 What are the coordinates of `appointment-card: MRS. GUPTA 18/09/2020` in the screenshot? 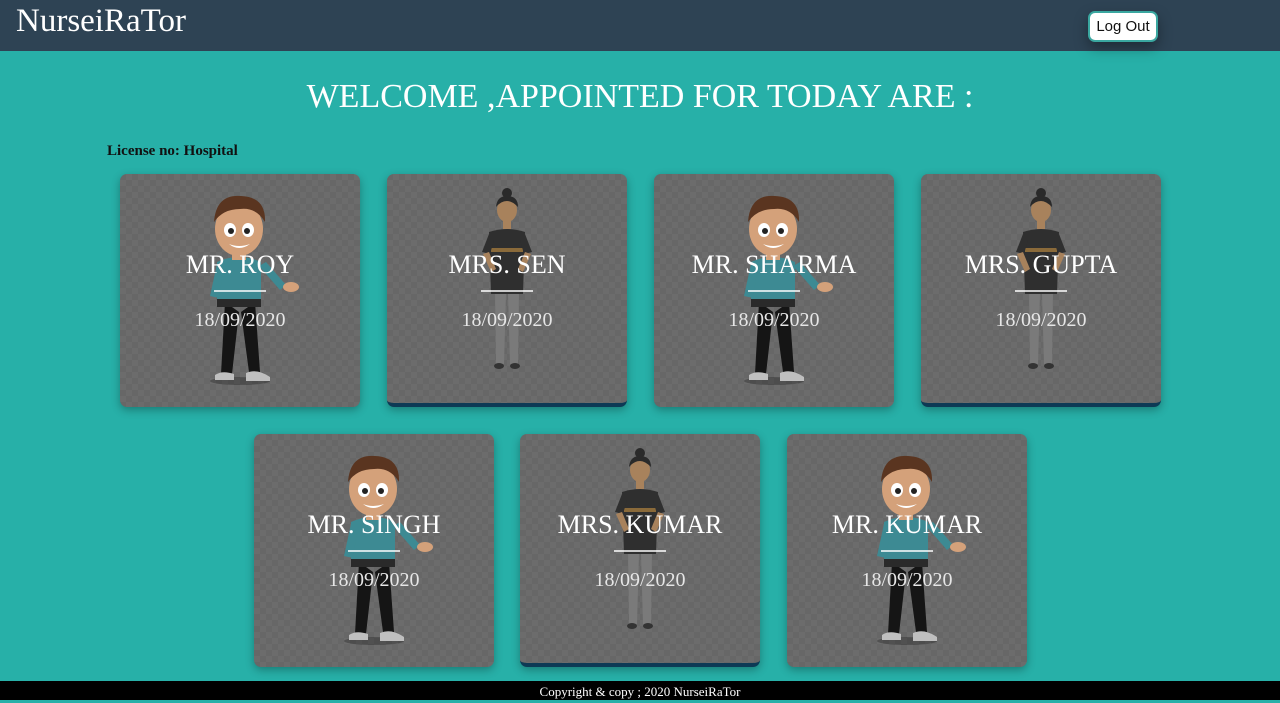 It's located at (1041, 290).